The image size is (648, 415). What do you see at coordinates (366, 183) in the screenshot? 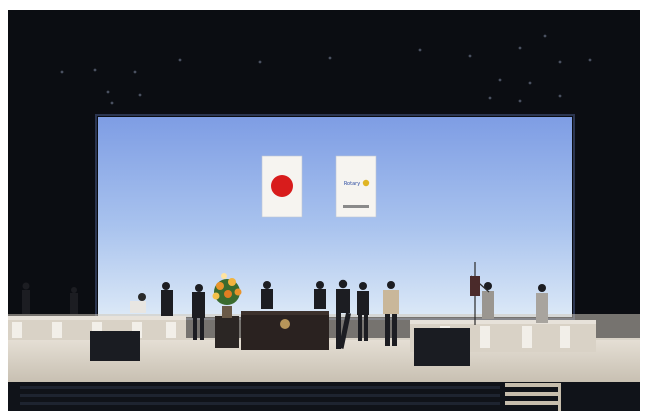
I see `rotary-wheel-icon` at bounding box center [366, 183].